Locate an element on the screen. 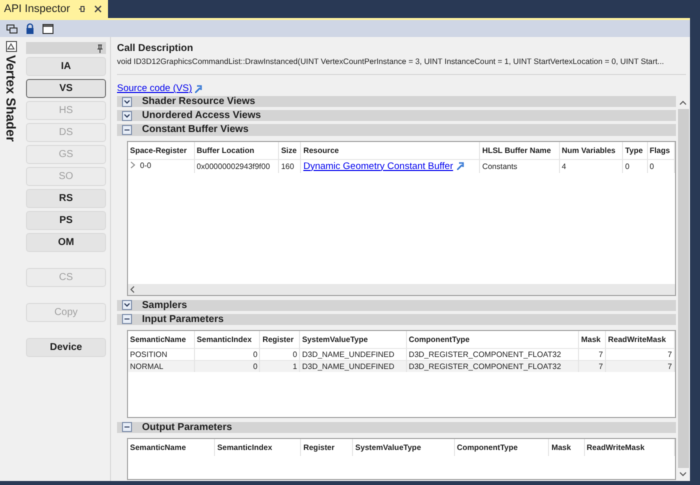 Image resolution: width=700 pixels, height=485 pixels. stage-button: PS is located at coordinates (66, 220).